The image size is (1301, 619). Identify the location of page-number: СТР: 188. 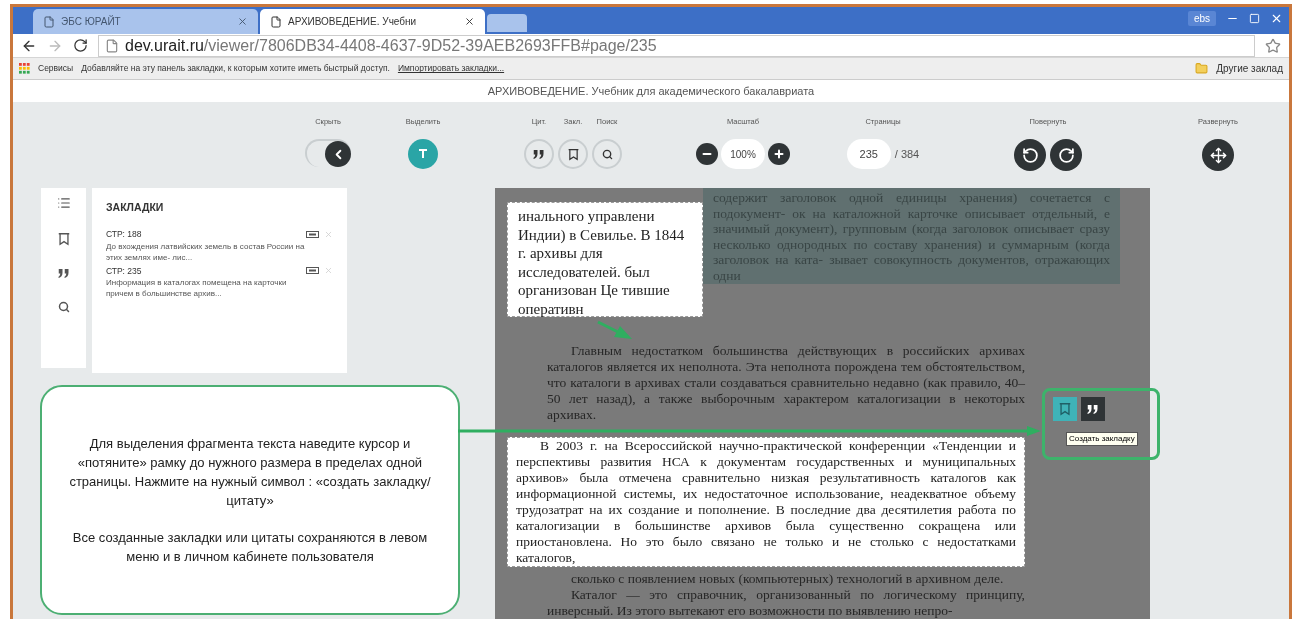
(206, 234).